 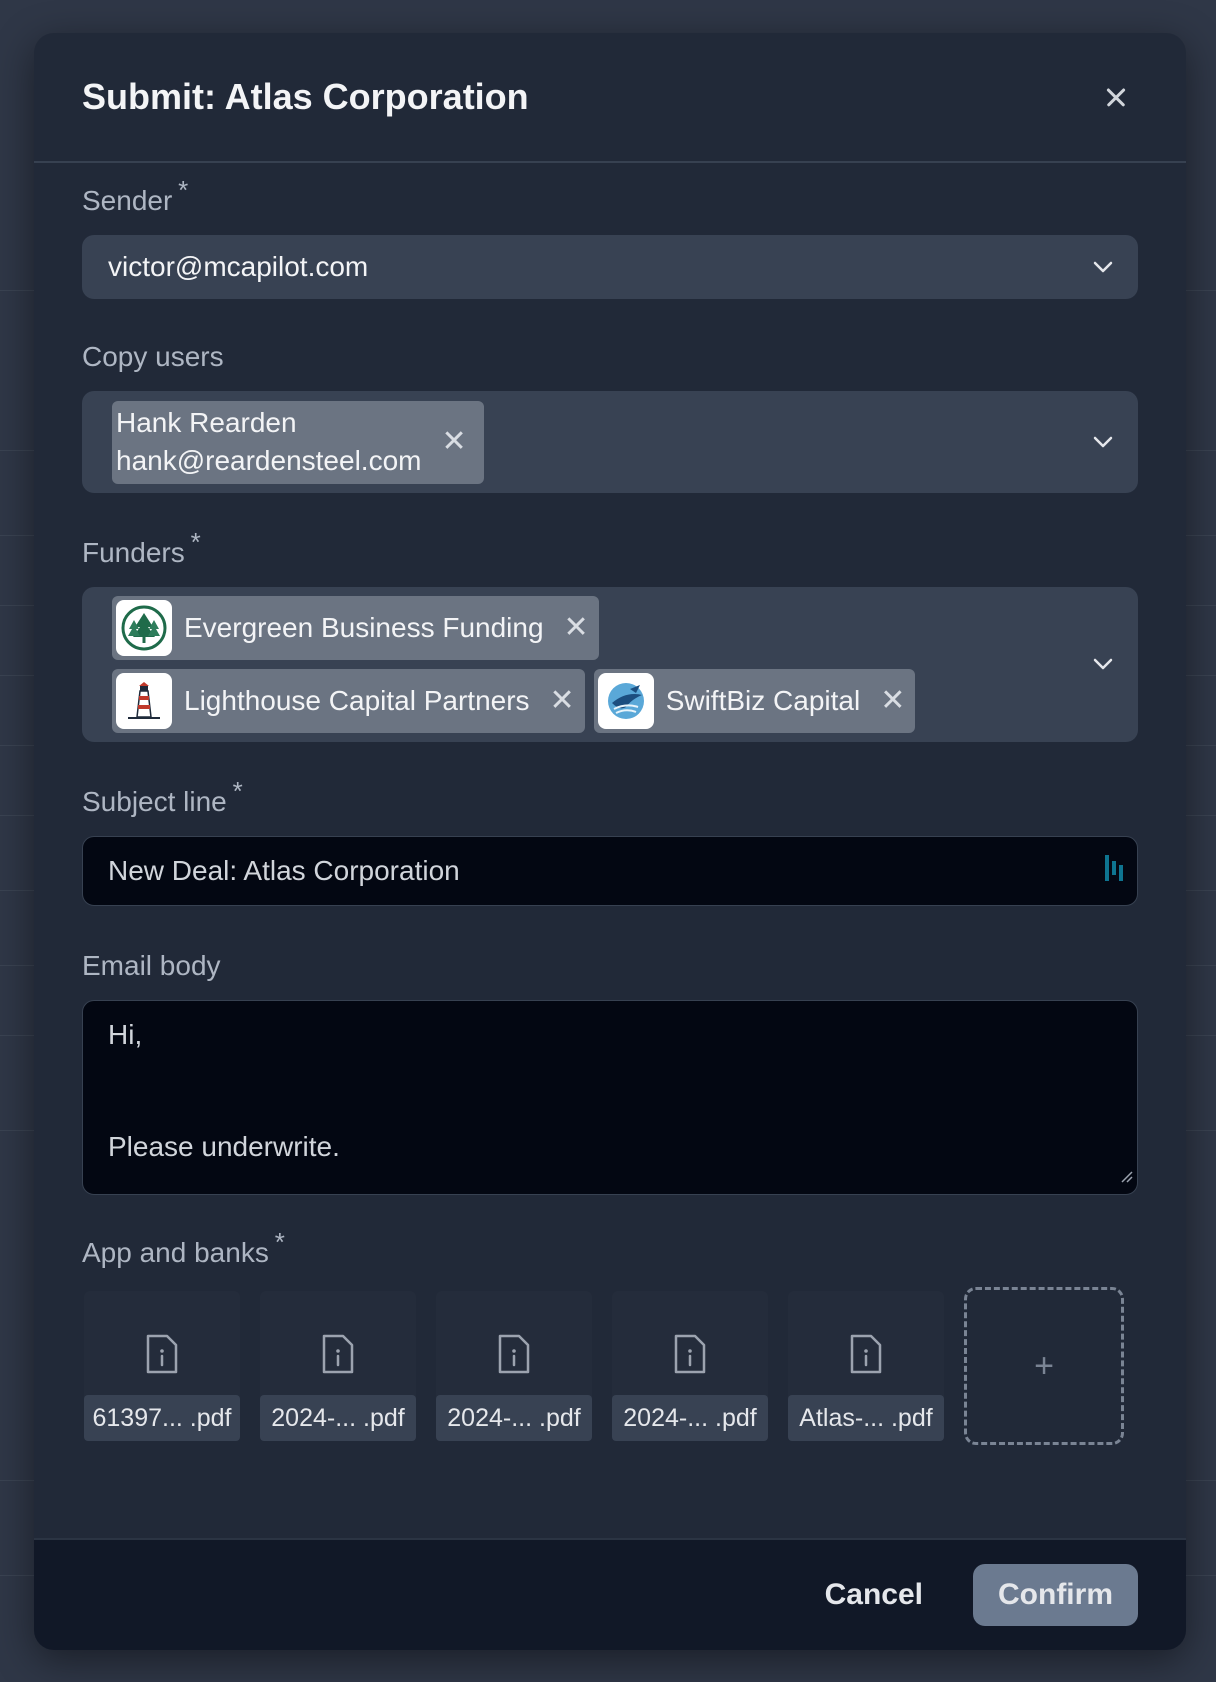 I want to click on attachments-label-text: App and banks, so click(x=175, y=1252).